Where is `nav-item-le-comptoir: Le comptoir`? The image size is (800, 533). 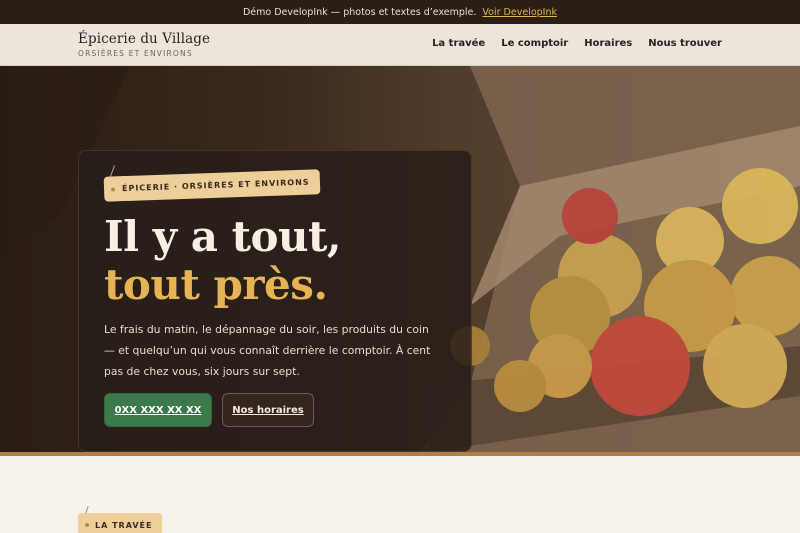
nav-item-le-comptoir: Le comptoir is located at coordinates (534, 43).